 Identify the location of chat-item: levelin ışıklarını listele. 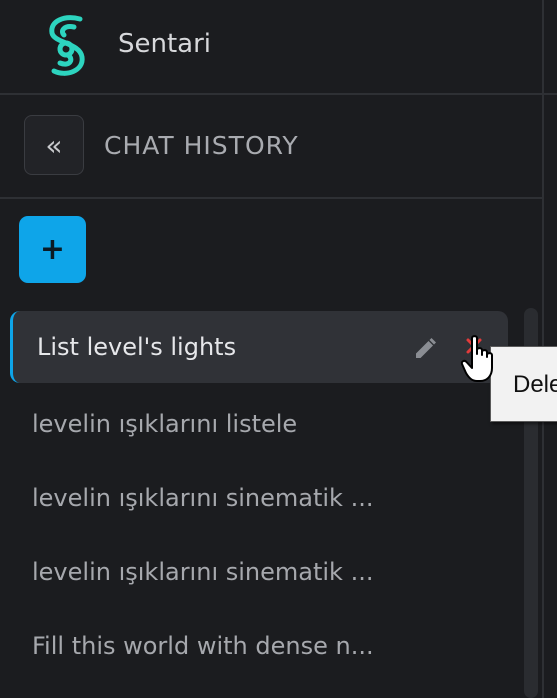
(259, 424).